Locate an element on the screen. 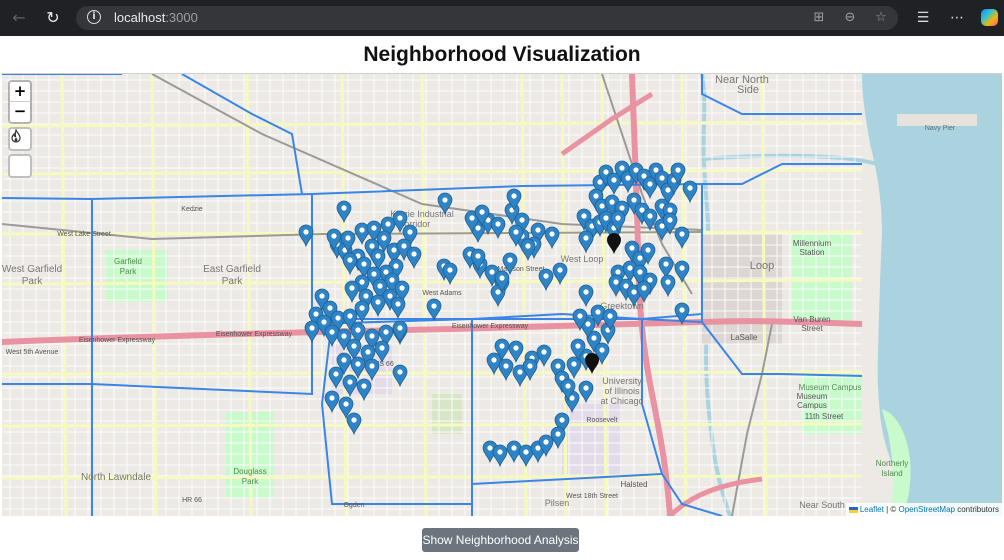 Image resolution: width=1004 pixels, height=560 pixels. map-label-west-5th: West 5th Avenue is located at coordinates (32, 352).